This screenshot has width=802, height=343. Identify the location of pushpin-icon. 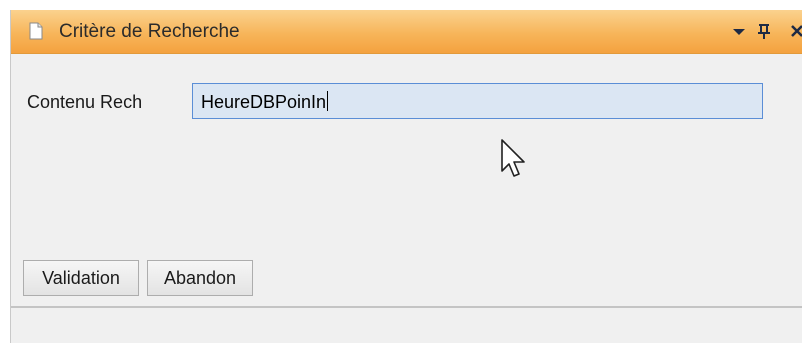
(764, 31).